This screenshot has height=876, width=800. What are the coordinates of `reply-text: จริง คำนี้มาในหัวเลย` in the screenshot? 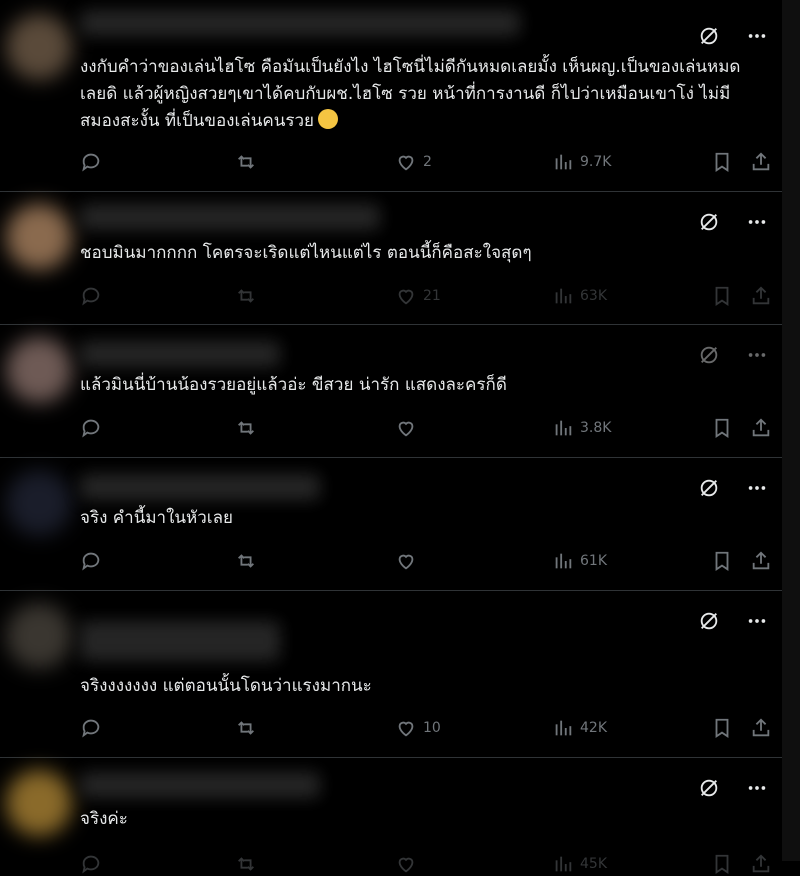 It's located at (156, 518).